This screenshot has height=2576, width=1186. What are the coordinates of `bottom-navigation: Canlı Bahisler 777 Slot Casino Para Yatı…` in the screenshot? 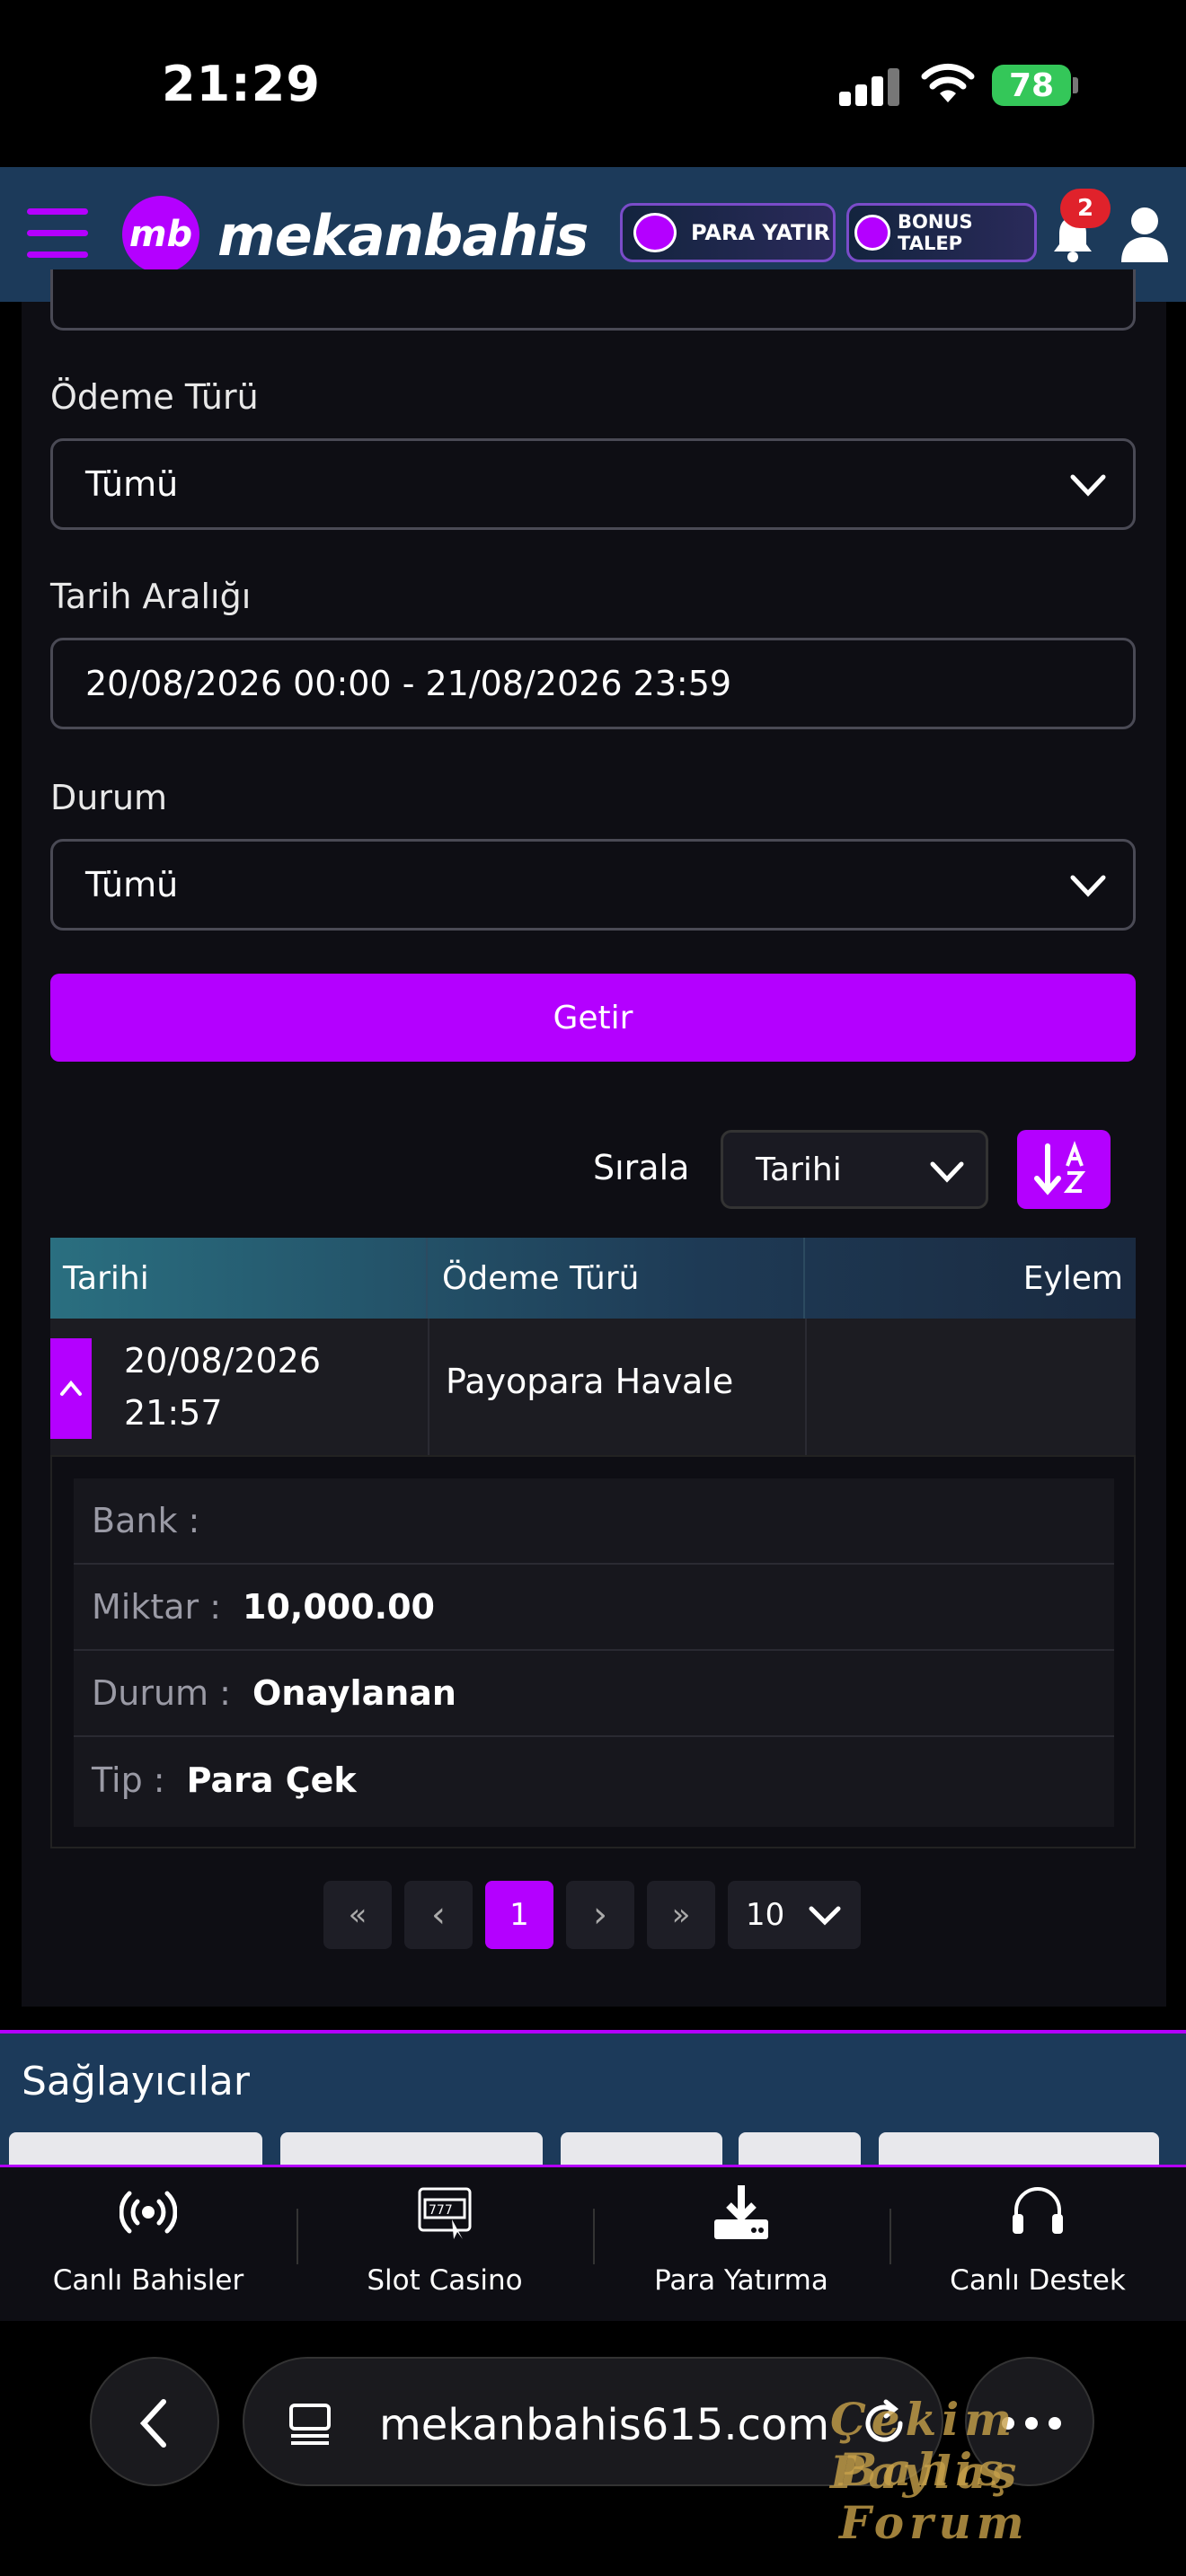 It's located at (593, 2243).